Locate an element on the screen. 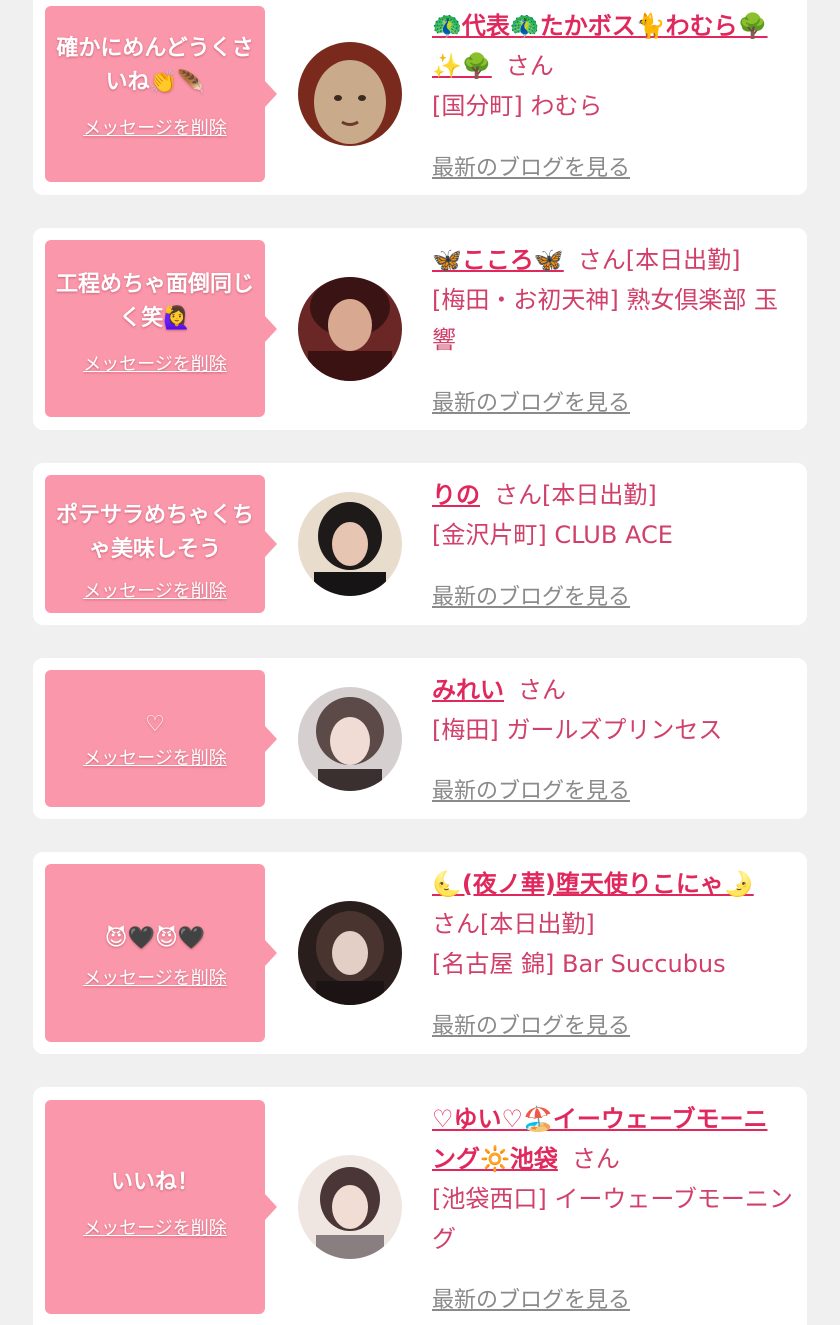  shop-name: [金沢片町] CLUB ACE is located at coordinates (552, 535).